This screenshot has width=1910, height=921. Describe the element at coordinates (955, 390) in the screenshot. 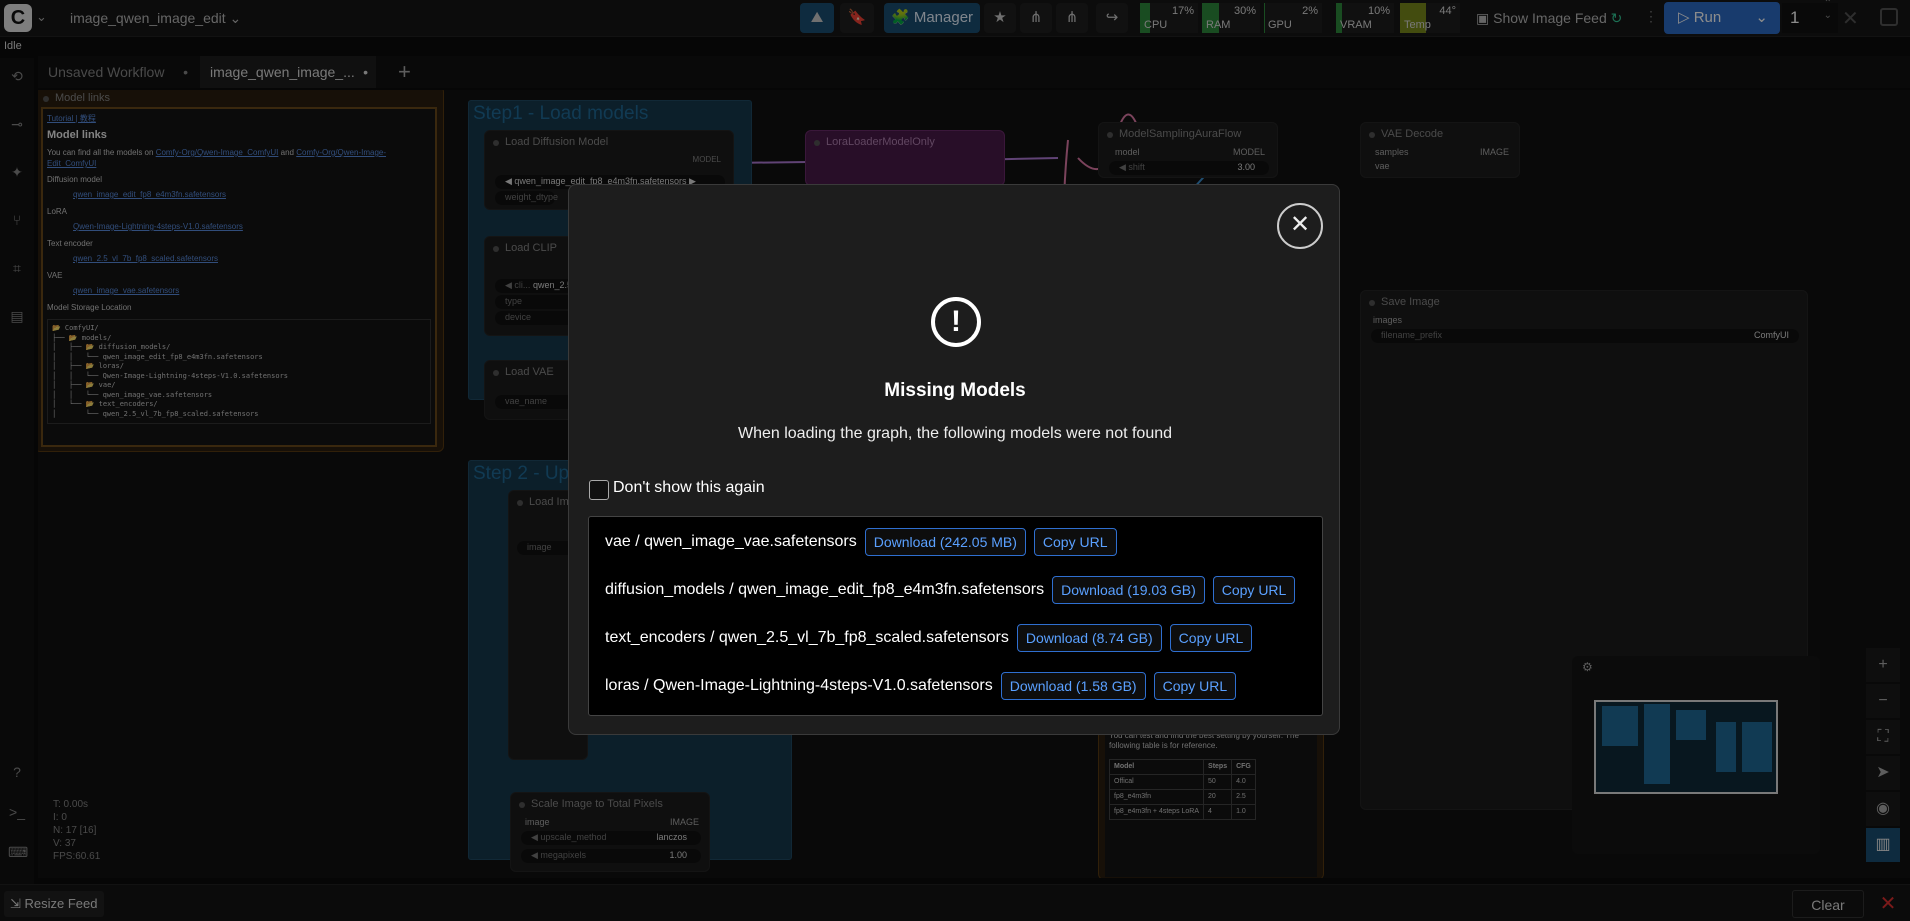

I see `dialog-title: Missing Models` at that location.